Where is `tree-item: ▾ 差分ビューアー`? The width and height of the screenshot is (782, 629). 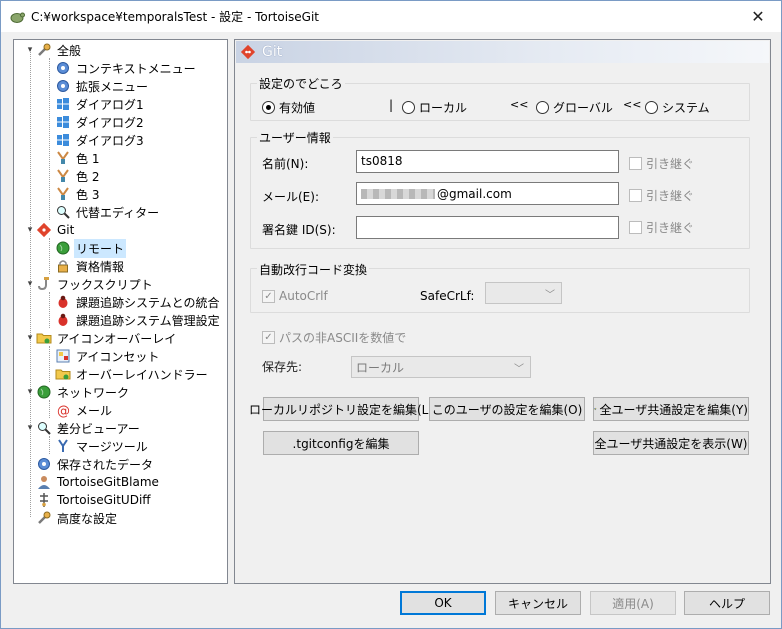 tree-item: ▾ 差分ビューアー is located at coordinates (83, 428).